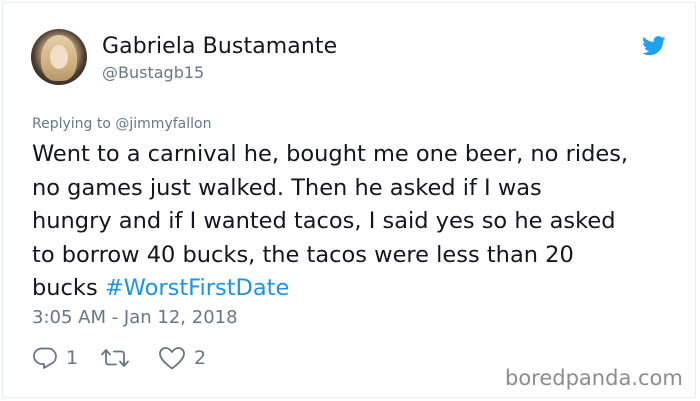  I want to click on heart-icon, so click(172, 358).